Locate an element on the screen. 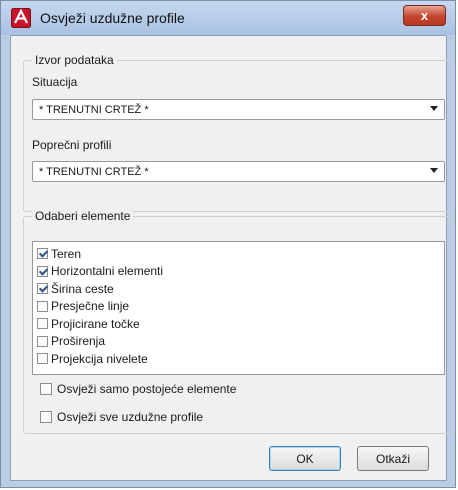 This screenshot has width=458, height=490. list-item: Presječne linje is located at coordinates (238, 307).